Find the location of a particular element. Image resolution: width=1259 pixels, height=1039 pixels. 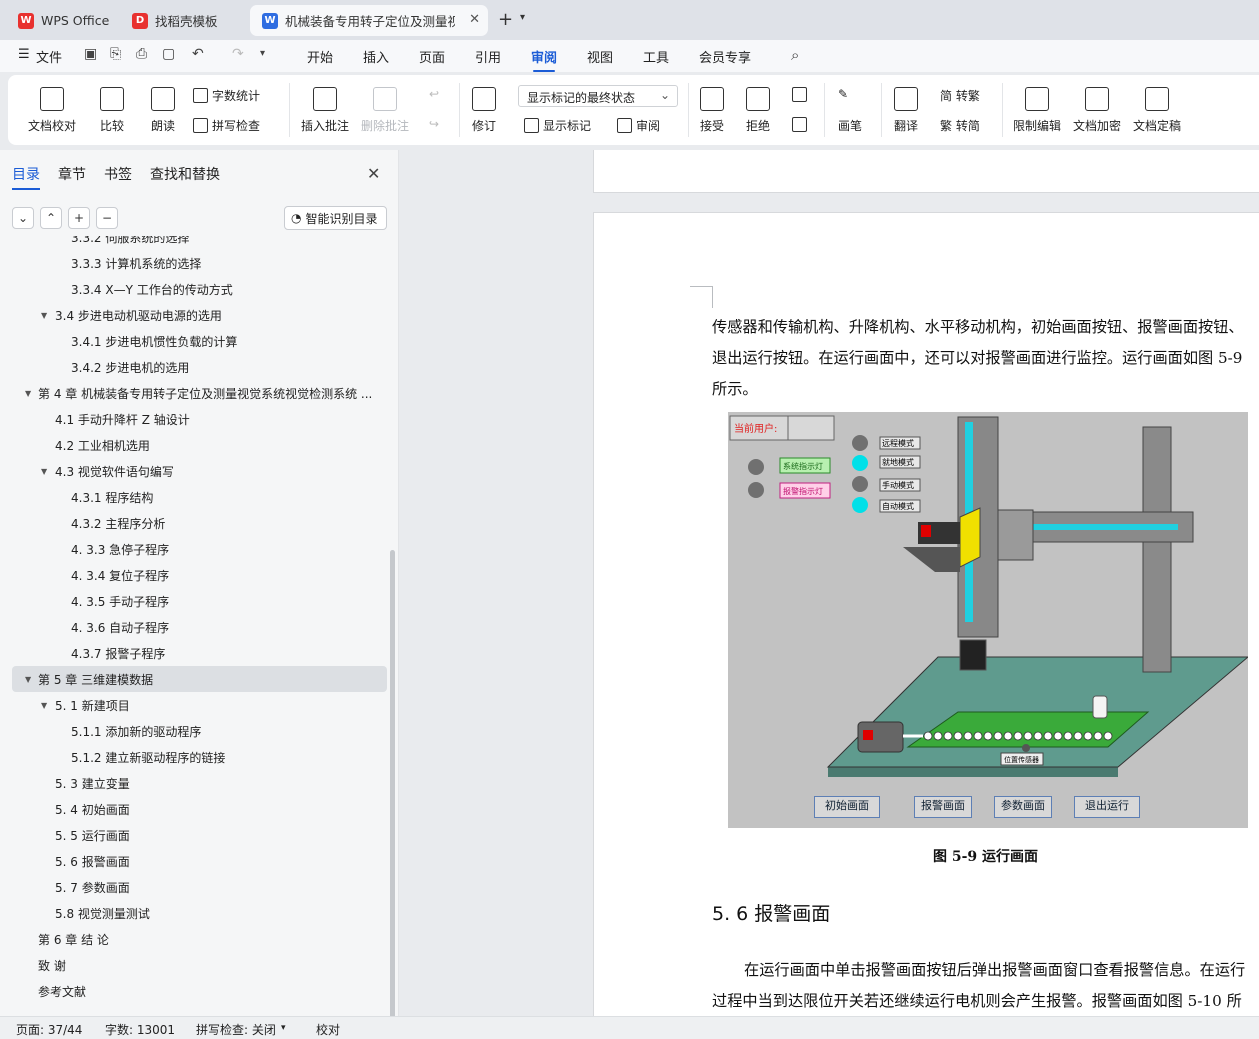

toc-item: 5.1.2 建立新驱动程序的链接 is located at coordinates (195, 757).